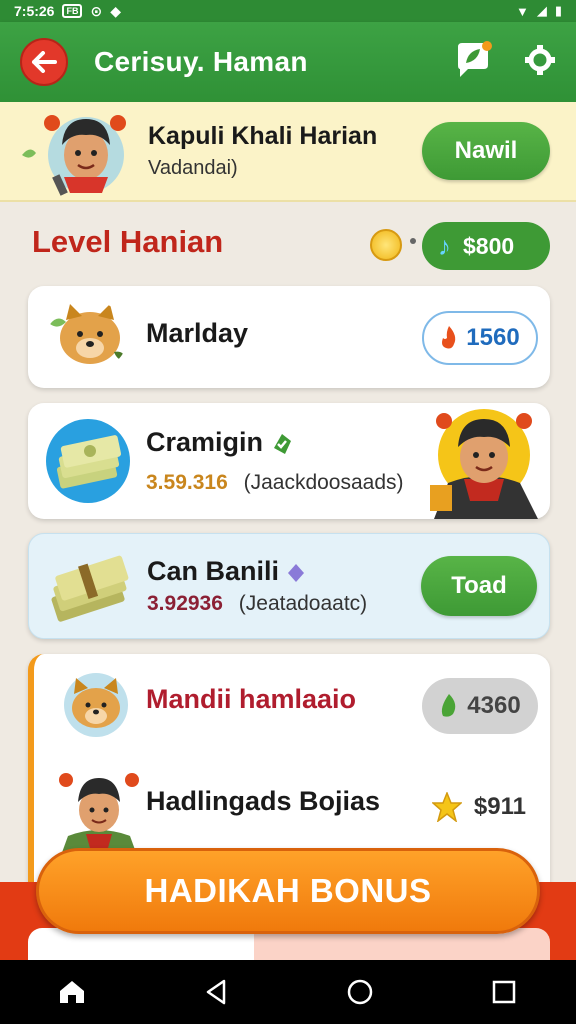 The height and width of the screenshot is (1024, 576). I want to click on value-pill: 1560, so click(480, 338).